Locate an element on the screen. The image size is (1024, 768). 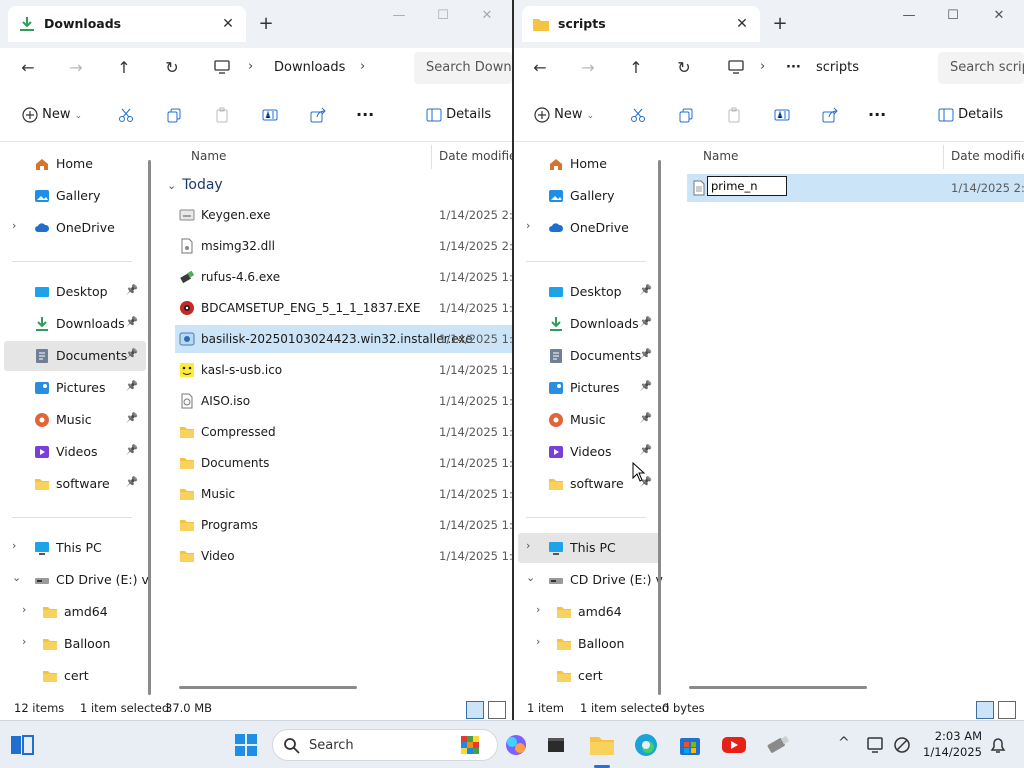
breadcrumb-scripts: scripts is located at coordinates (837, 67).